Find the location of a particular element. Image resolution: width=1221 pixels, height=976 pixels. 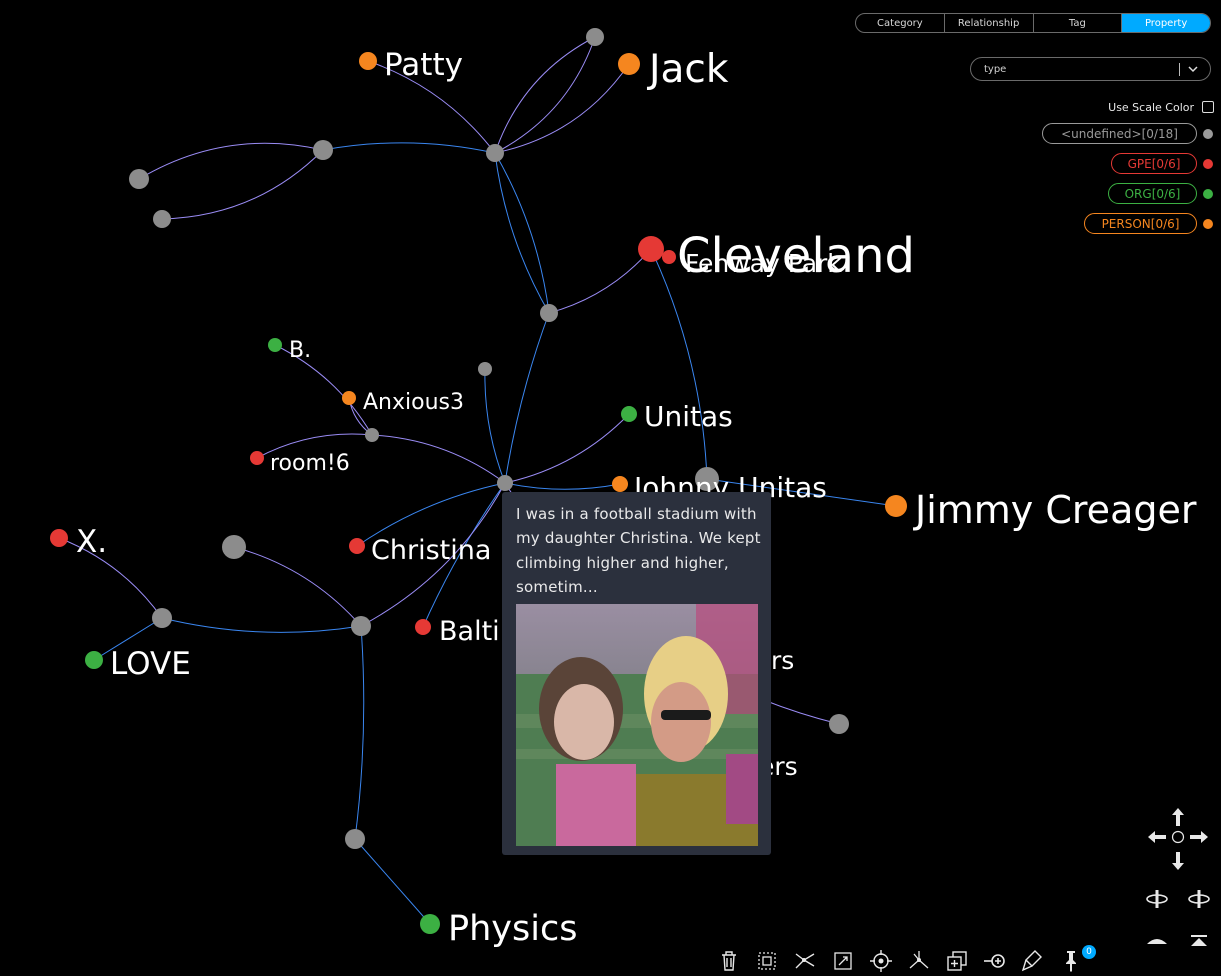

rotate-right-icon is located at coordinates (1199, 899).